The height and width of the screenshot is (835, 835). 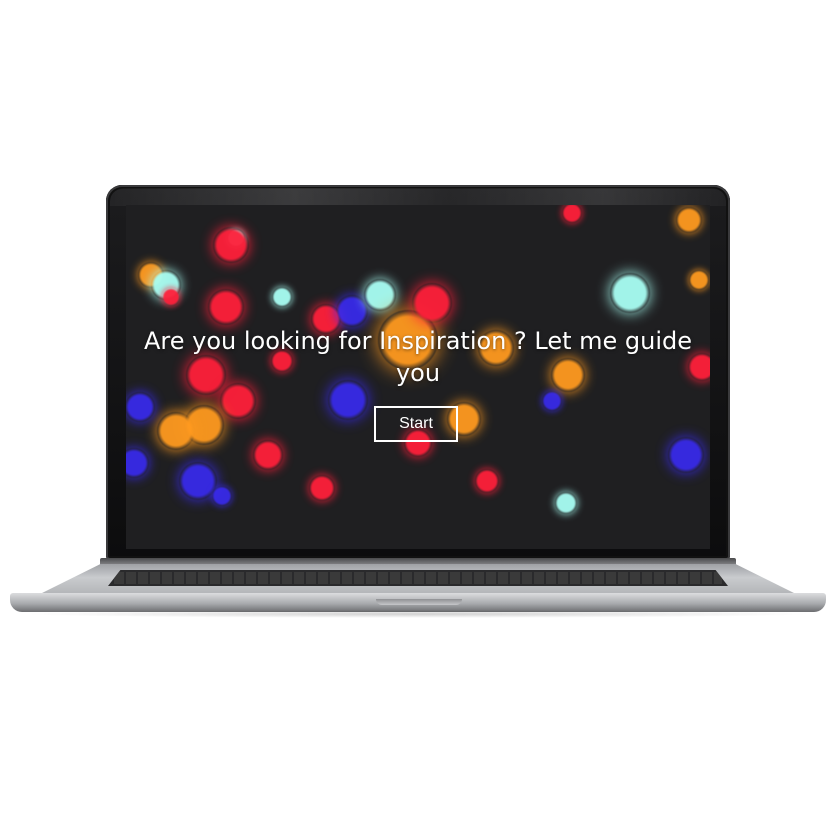 I want to click on lid-reflection, so click(x=418, y=197).